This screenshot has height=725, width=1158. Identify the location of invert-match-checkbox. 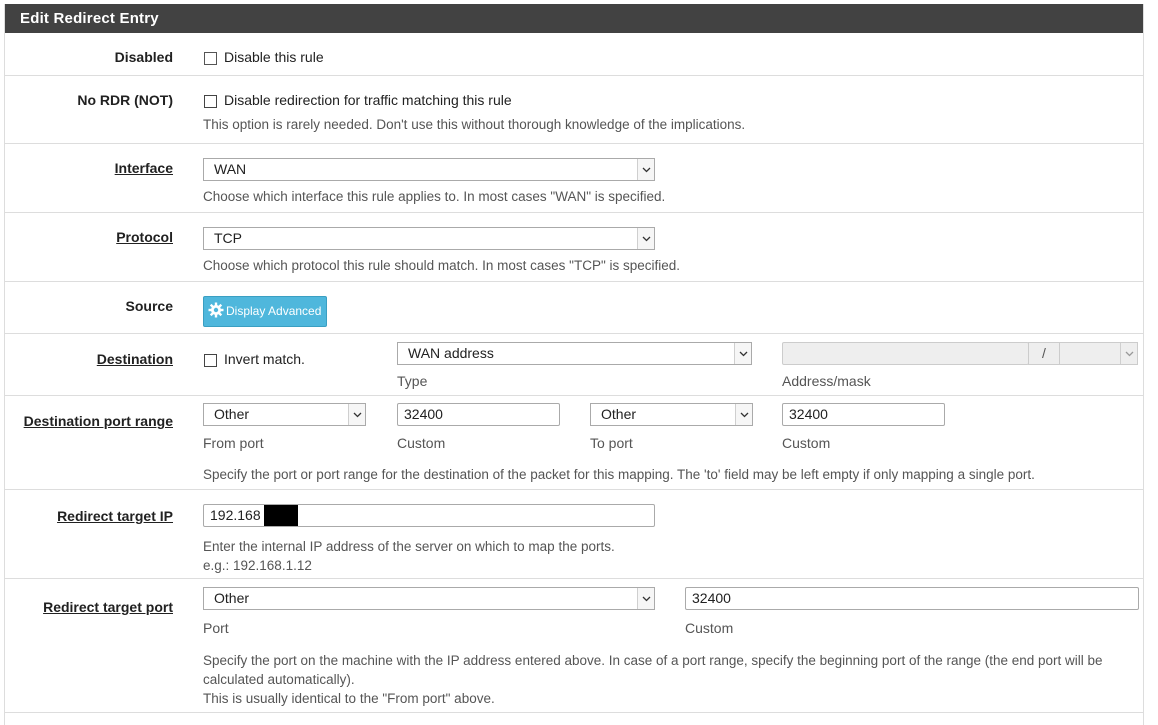
(210, 360).